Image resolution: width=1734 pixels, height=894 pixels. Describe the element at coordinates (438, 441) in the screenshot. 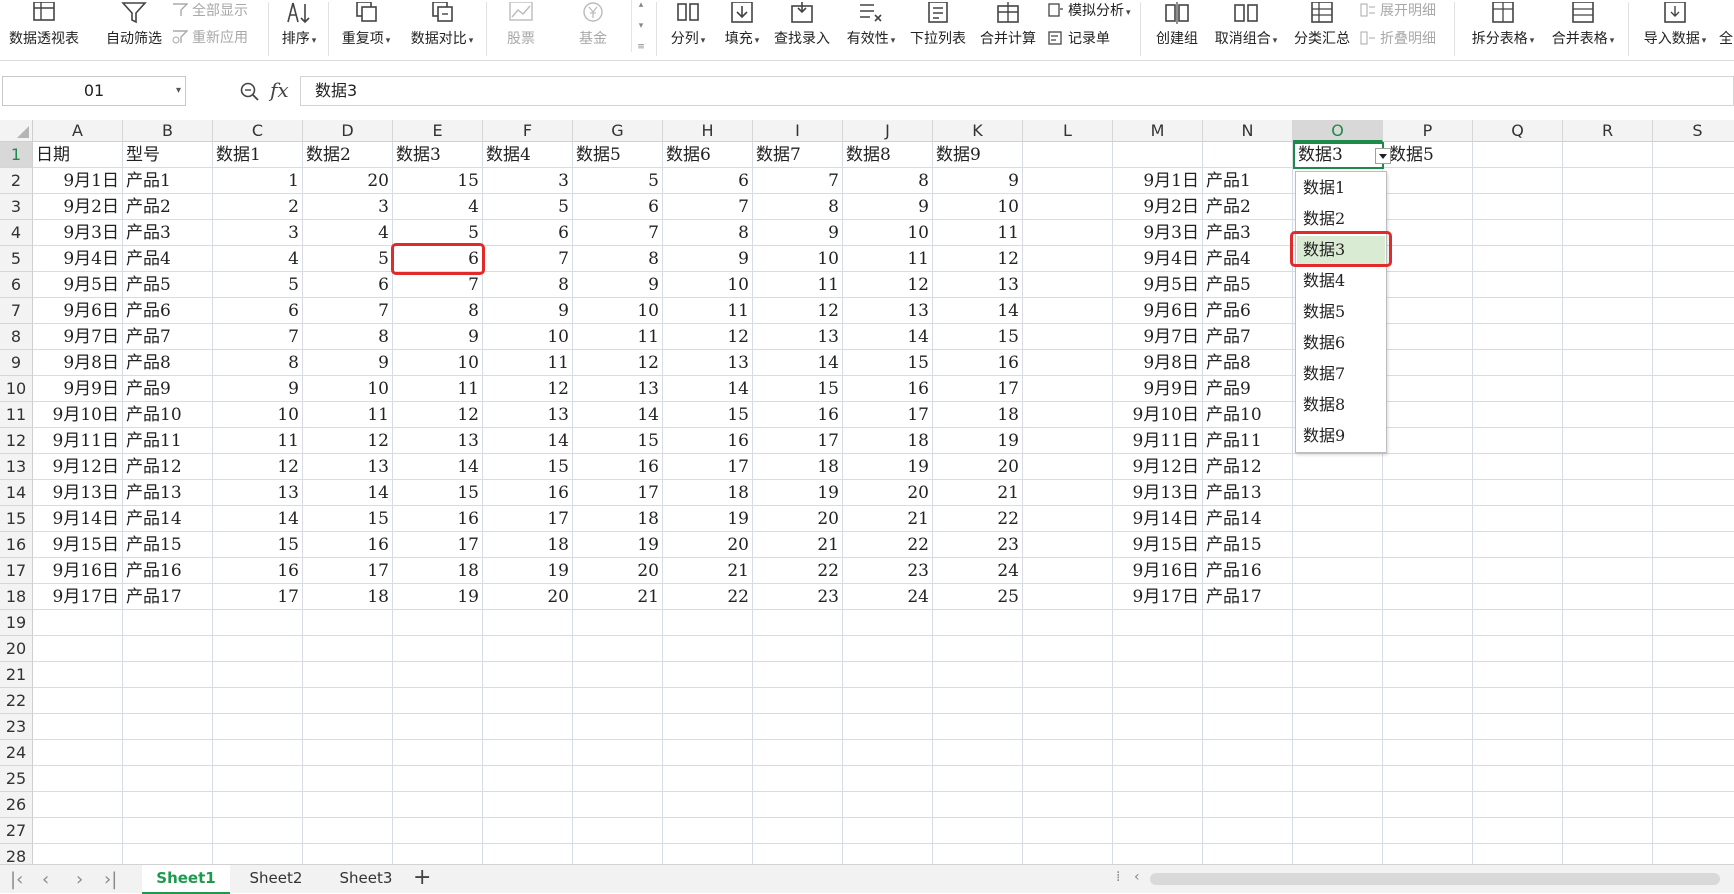

I see `cell-e12: 13` at that location.